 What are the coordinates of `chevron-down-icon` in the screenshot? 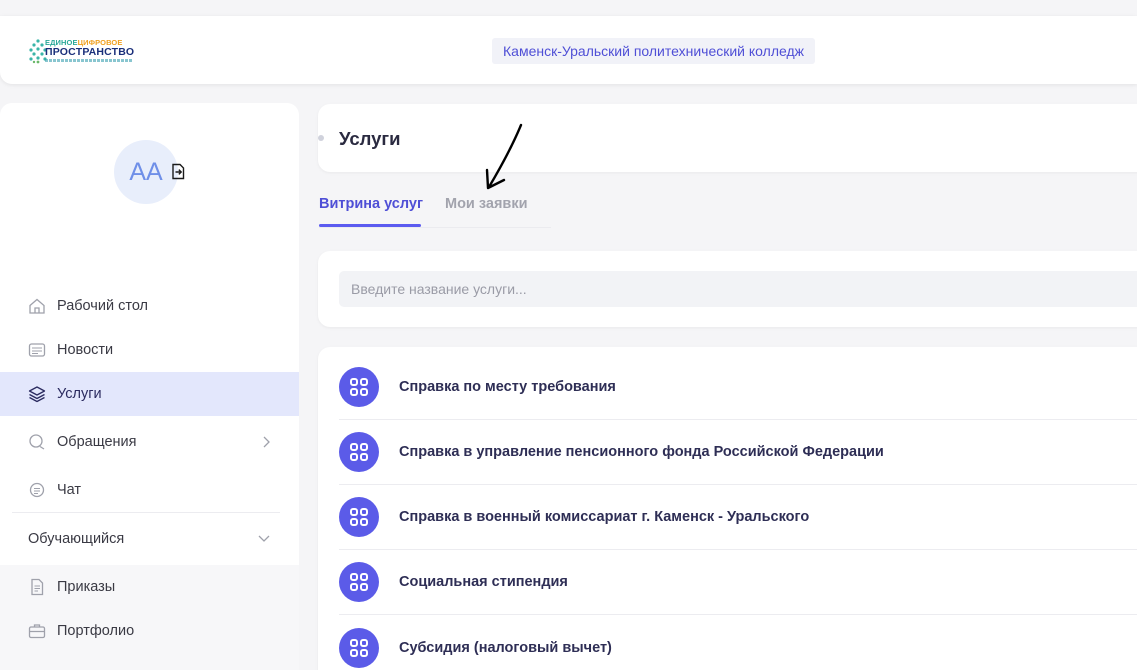 It's located at (264, 538).